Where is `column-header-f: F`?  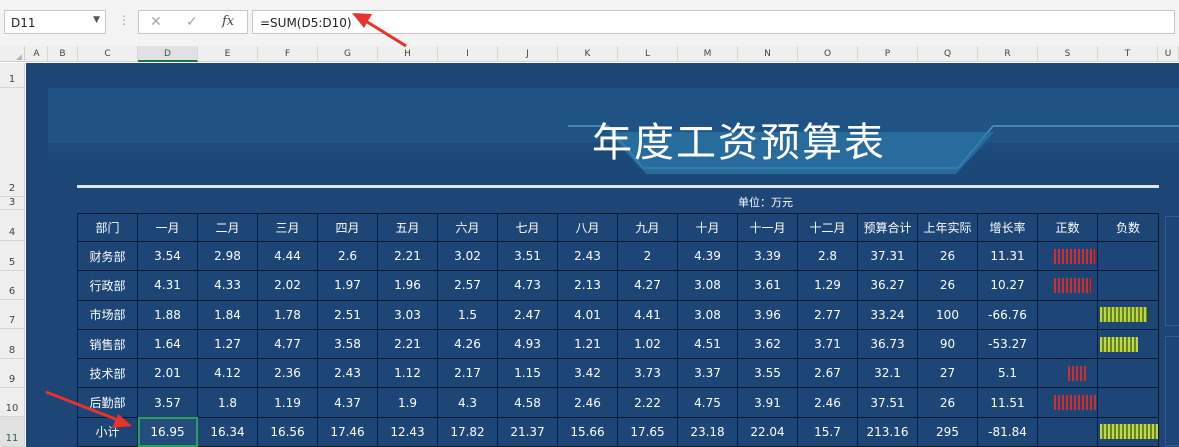 column-header-f: F is located at coordinates (288, 54).